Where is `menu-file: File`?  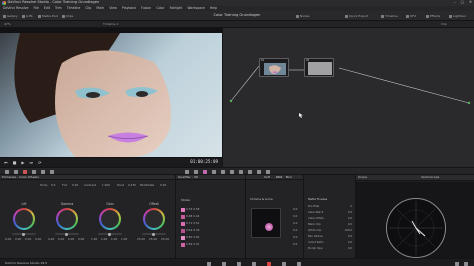 menu-file: File is located at coordinates (35, 8).